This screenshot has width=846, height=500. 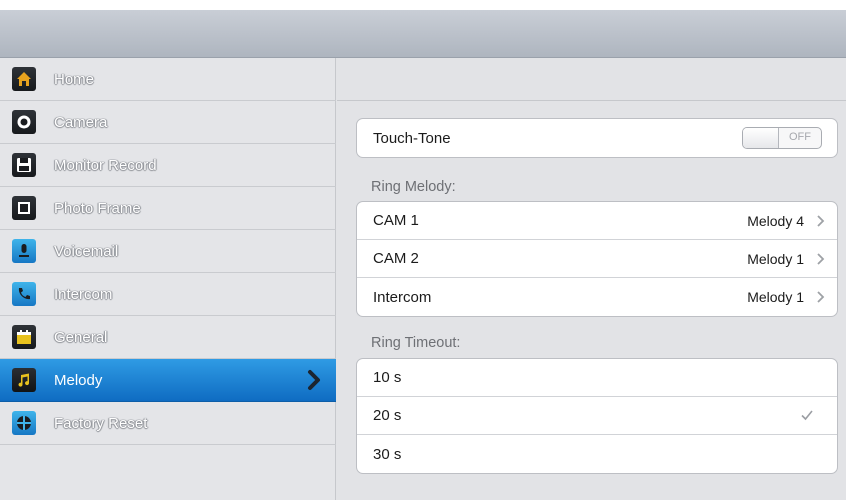 I want to click on option-label: 30 s, so click(x=387, y=454).